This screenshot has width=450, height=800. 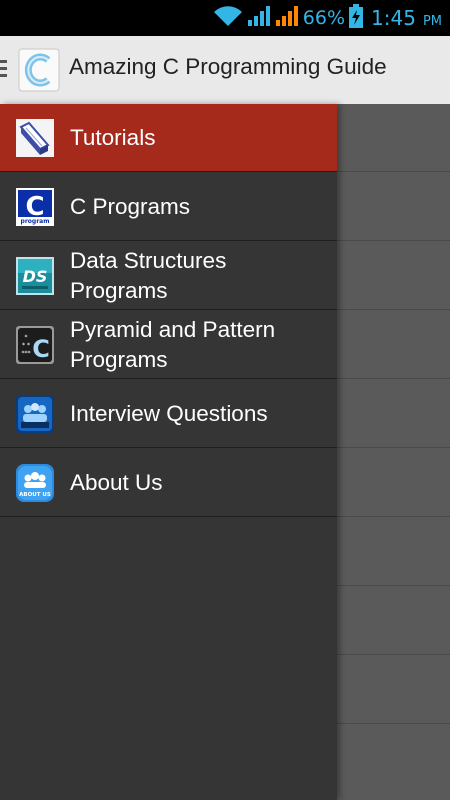 What do you see at coordinates (116, 482) in the screenshot?
I see `drawer-item-label: About Us` at bounding box center [116, 482].